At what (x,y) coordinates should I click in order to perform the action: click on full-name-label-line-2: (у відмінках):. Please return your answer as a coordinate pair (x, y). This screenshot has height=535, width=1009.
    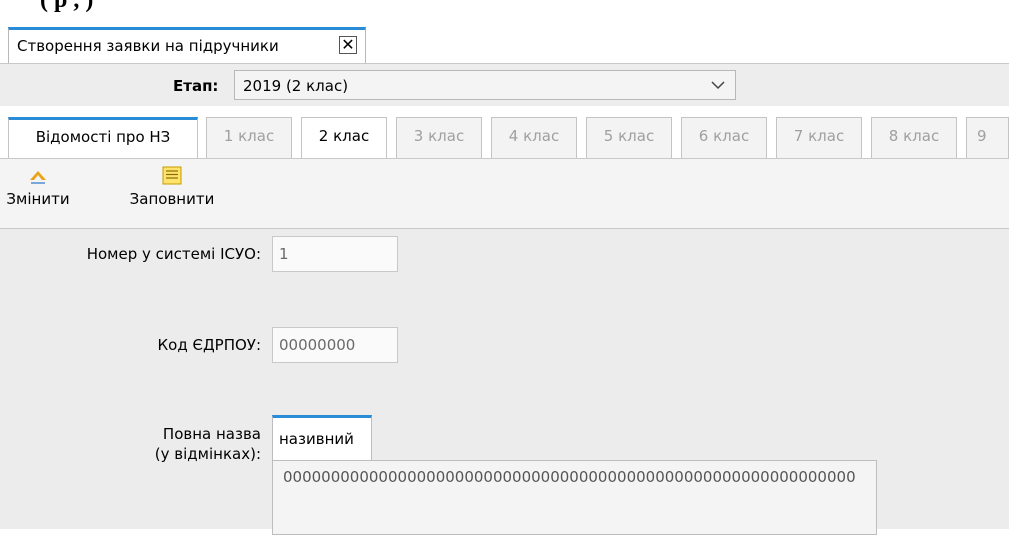
    Looking at the image, I should click on (207, 454).